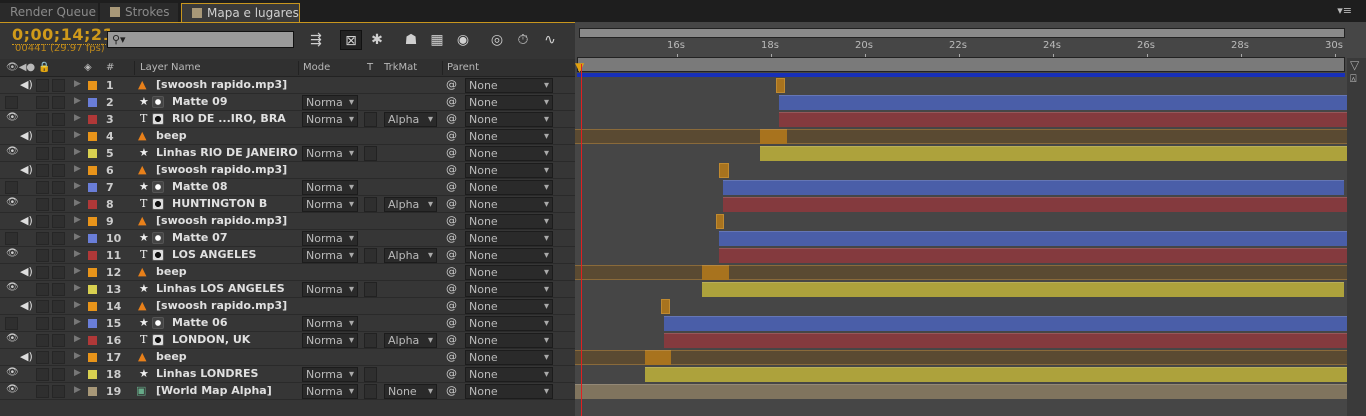 The image size is (1366, 416). I want to click on playhead-line, so click(581, 240).